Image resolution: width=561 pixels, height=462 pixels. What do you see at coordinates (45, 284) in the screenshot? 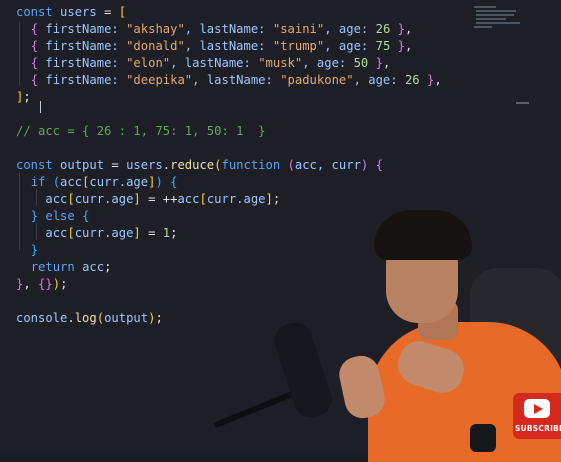
I see `code-token: {}` at bounding box center [45, 284].